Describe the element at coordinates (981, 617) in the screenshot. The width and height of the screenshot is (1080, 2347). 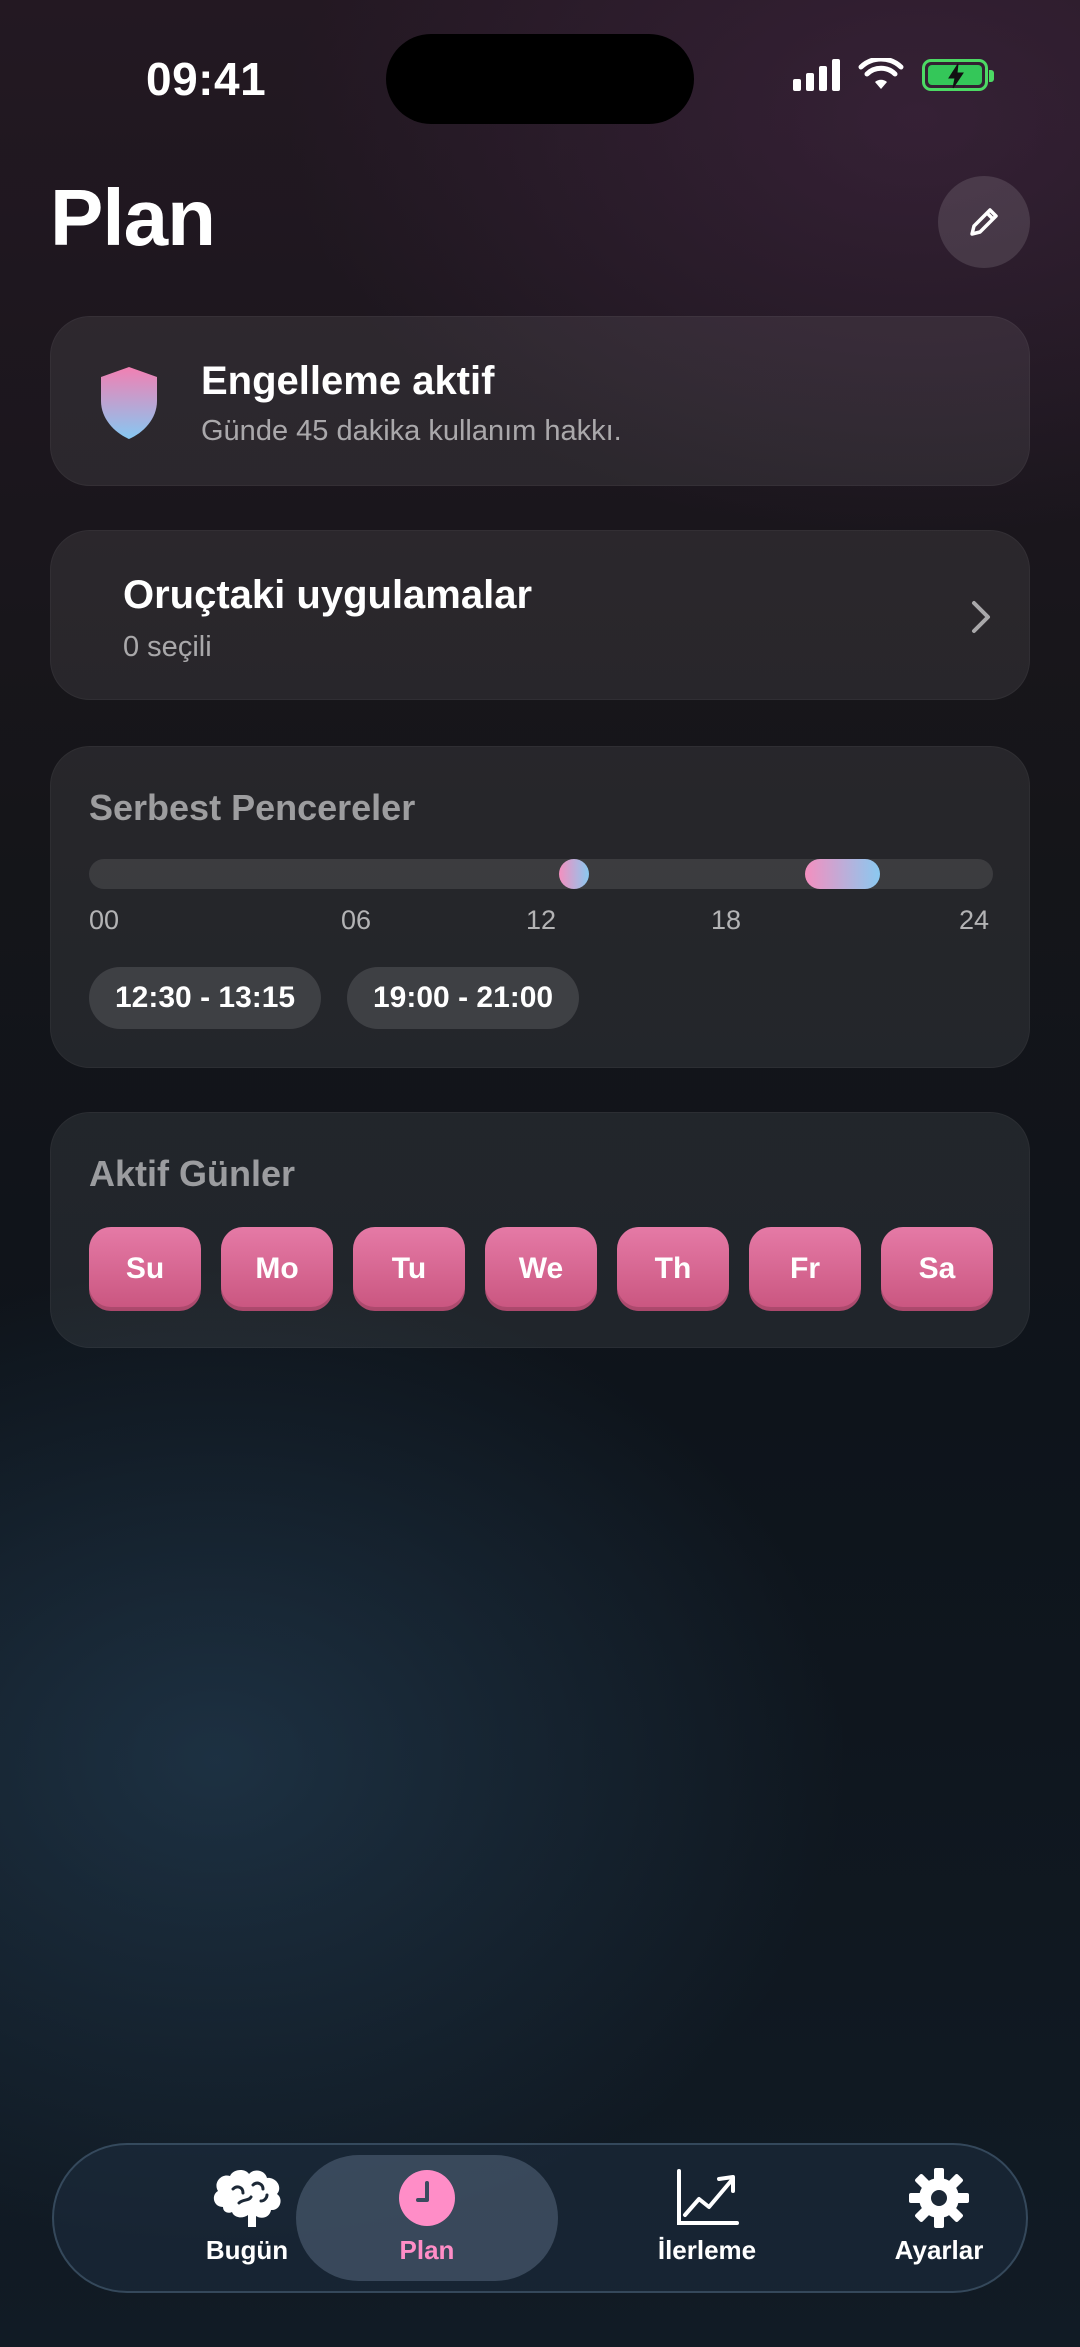
I see `chevron-right-icon` at that location.